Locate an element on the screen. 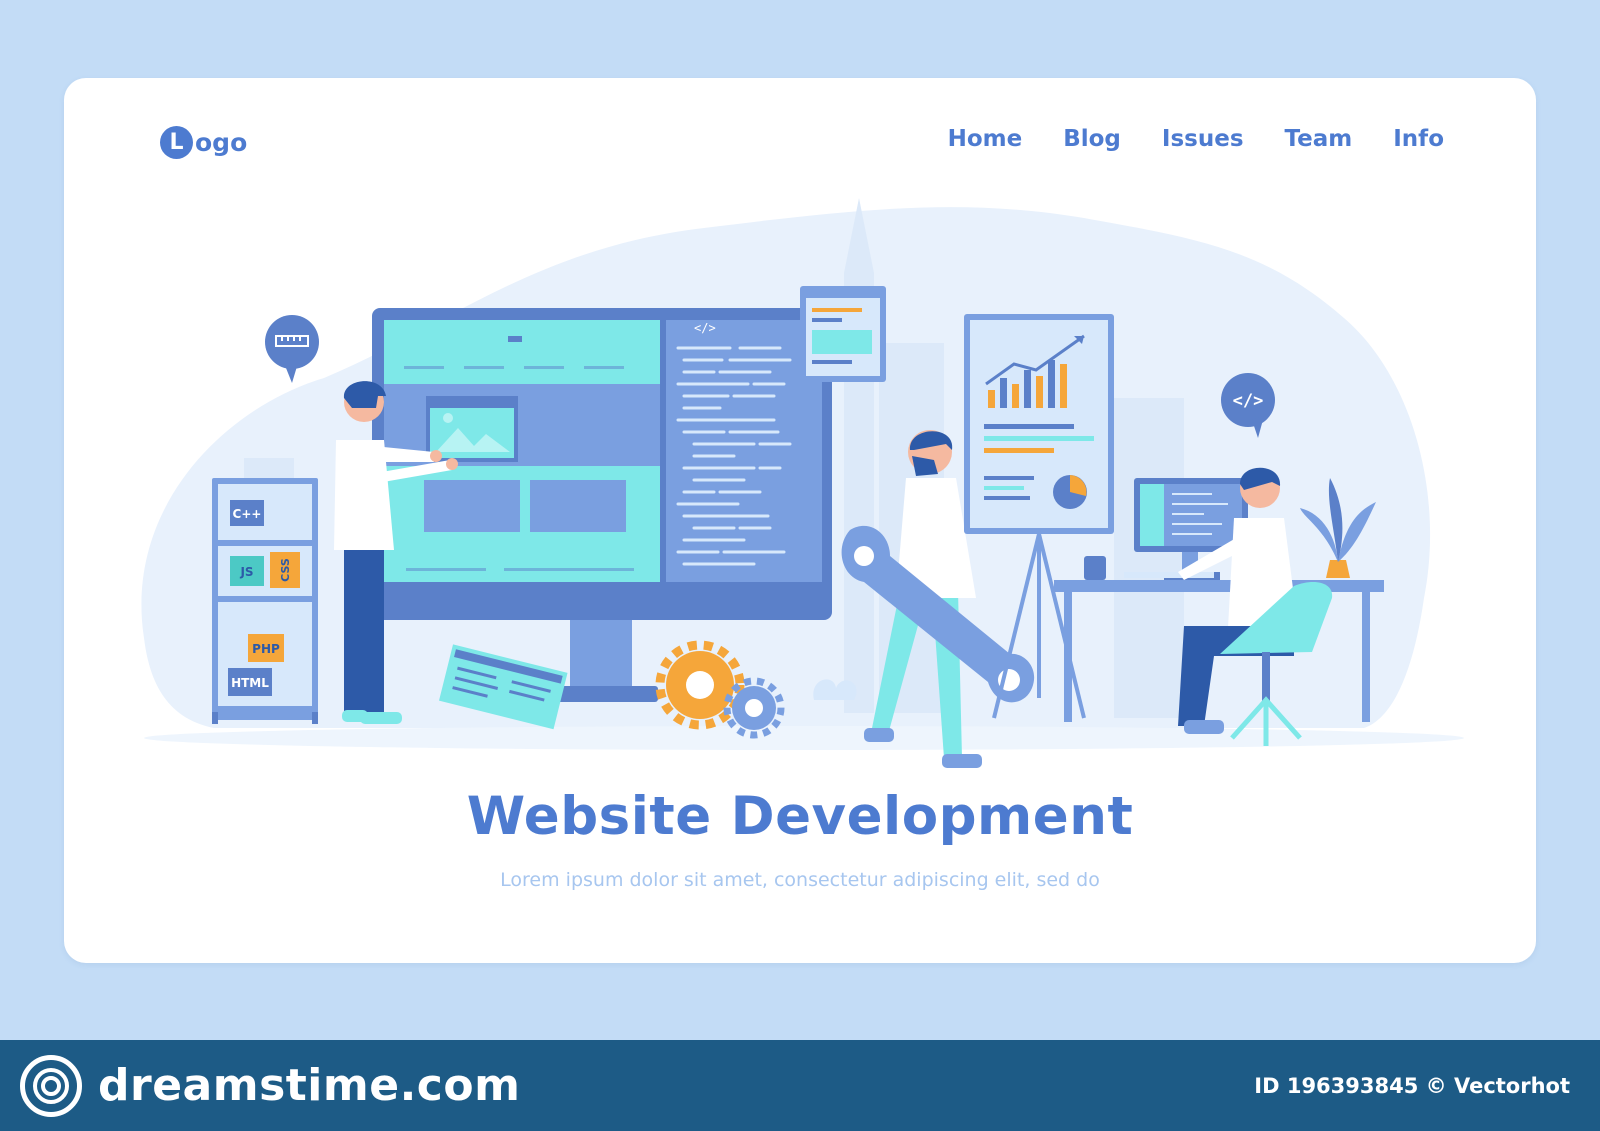 The width and height of the screenshot is (1600, 1131). shelf-tag-js: JS is located at coordinates (247, 571).